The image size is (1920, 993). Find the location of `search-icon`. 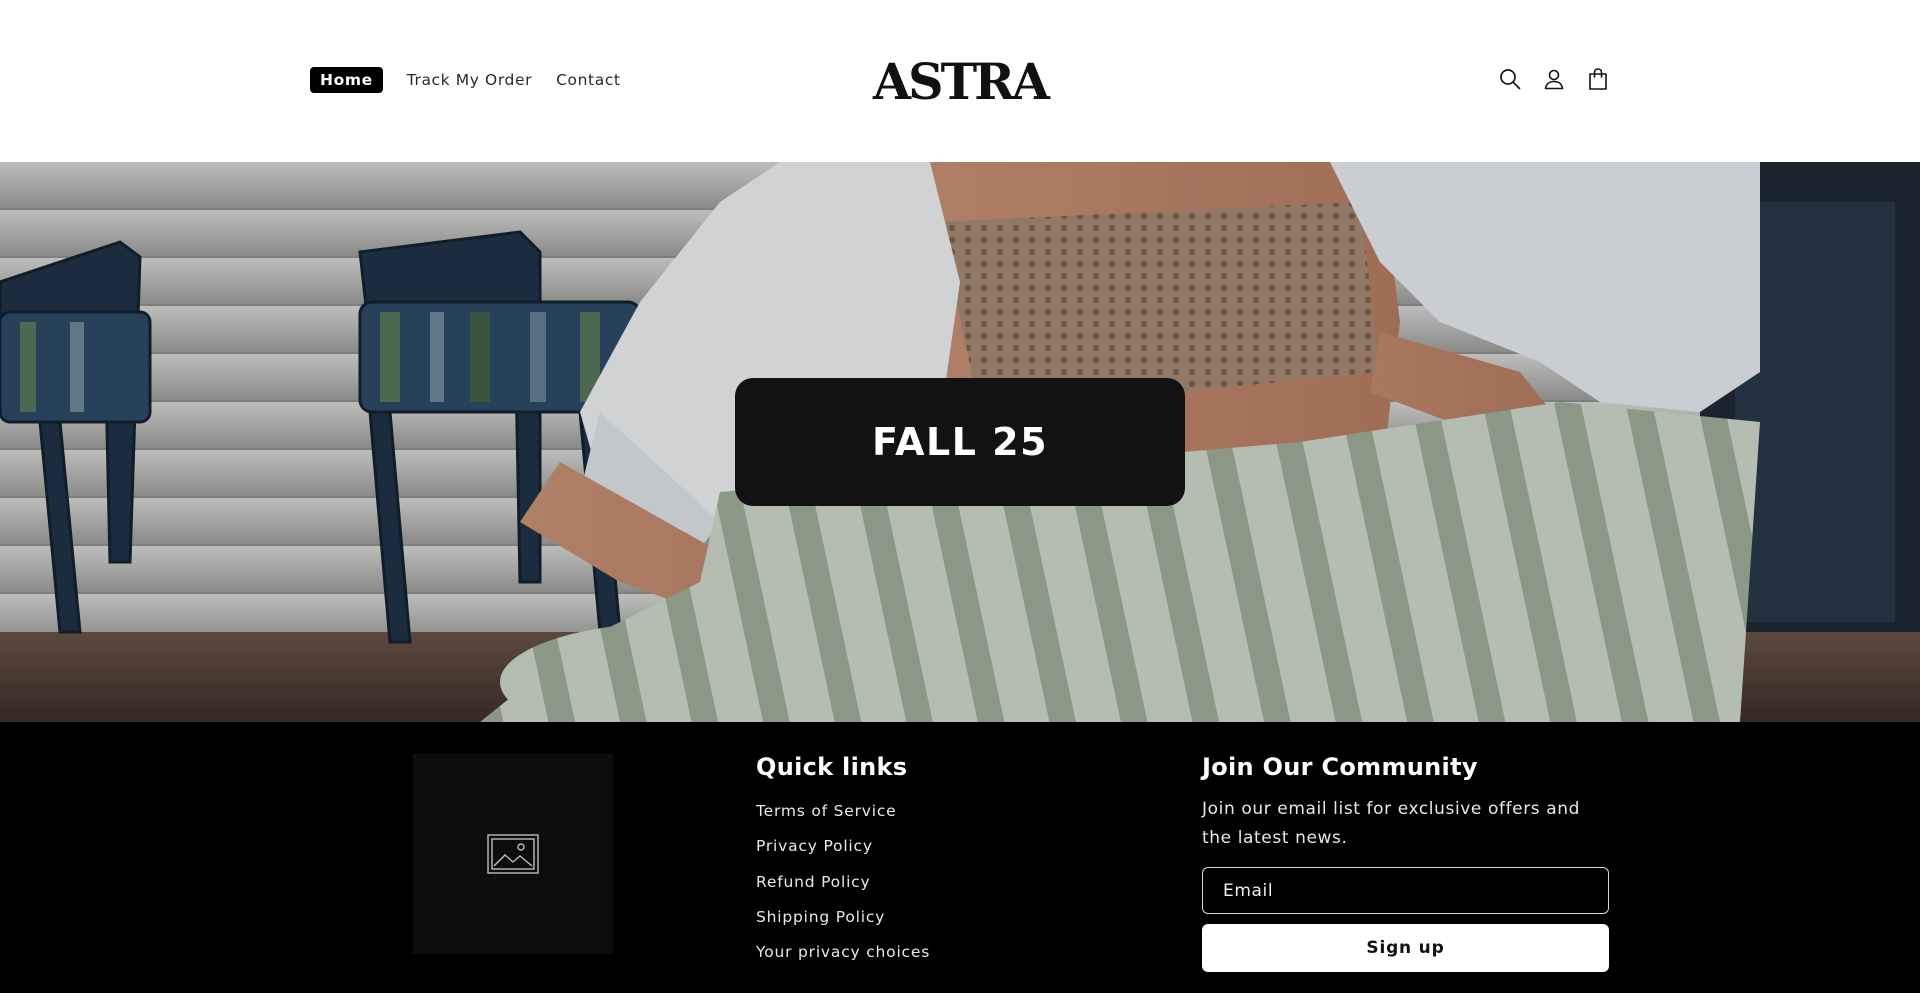

search-icon is located at coordinates (1510, 79).